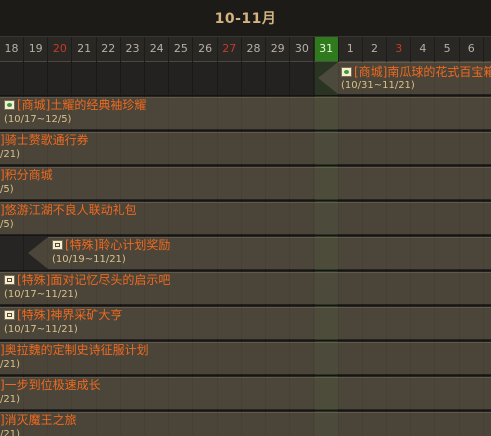 The width and height of the screenshot is (491, 436). What do you see at coordinates (423, 49) in the screenshot?
I see `day-cell: 4` at bounding box center [423, 49].